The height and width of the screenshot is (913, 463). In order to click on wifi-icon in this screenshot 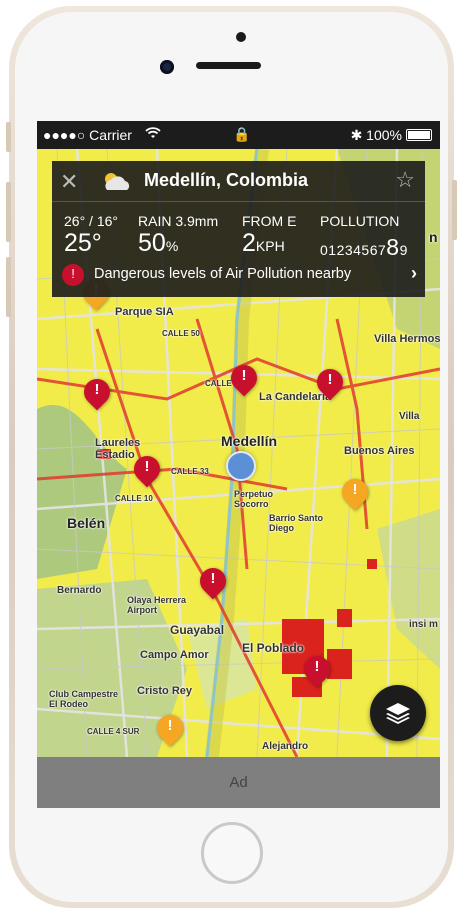, I will do `click(153, 134)`.